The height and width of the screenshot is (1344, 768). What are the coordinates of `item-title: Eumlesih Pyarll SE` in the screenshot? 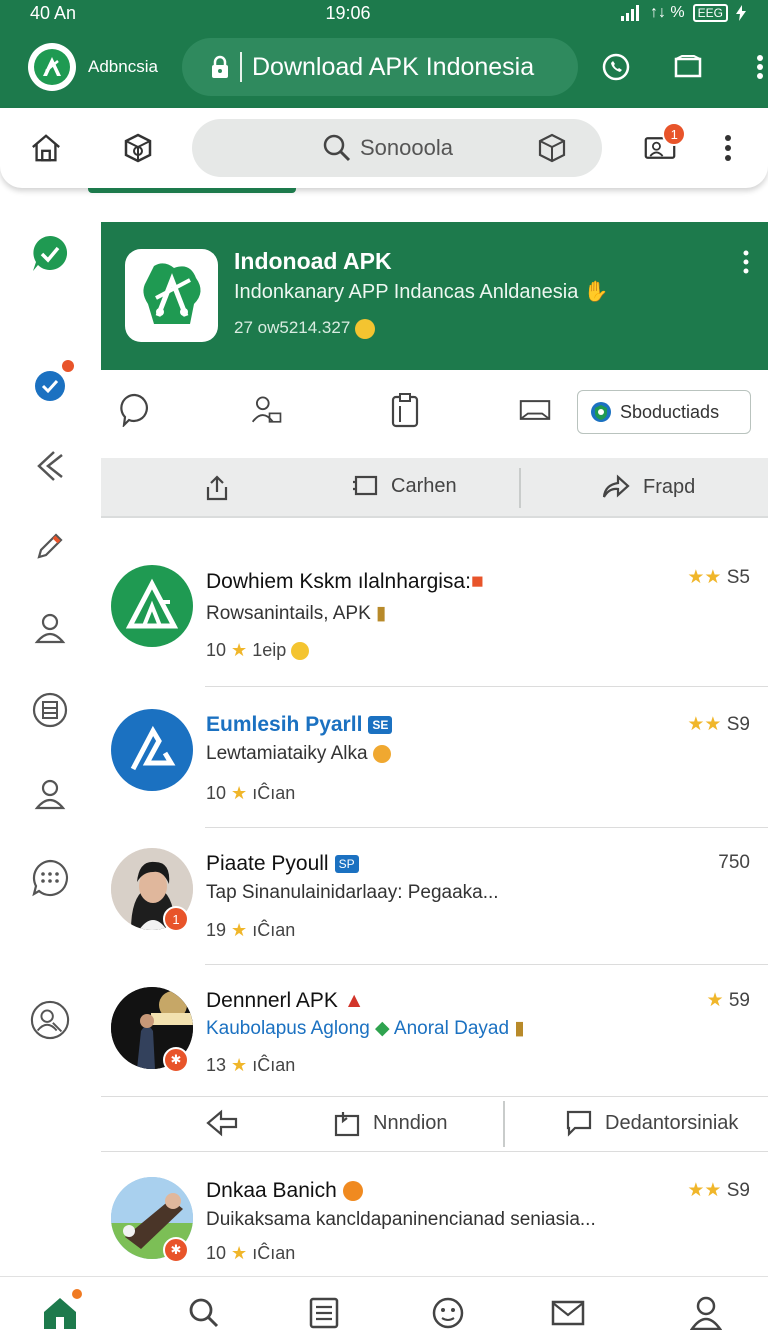 It's located at (299, 725).